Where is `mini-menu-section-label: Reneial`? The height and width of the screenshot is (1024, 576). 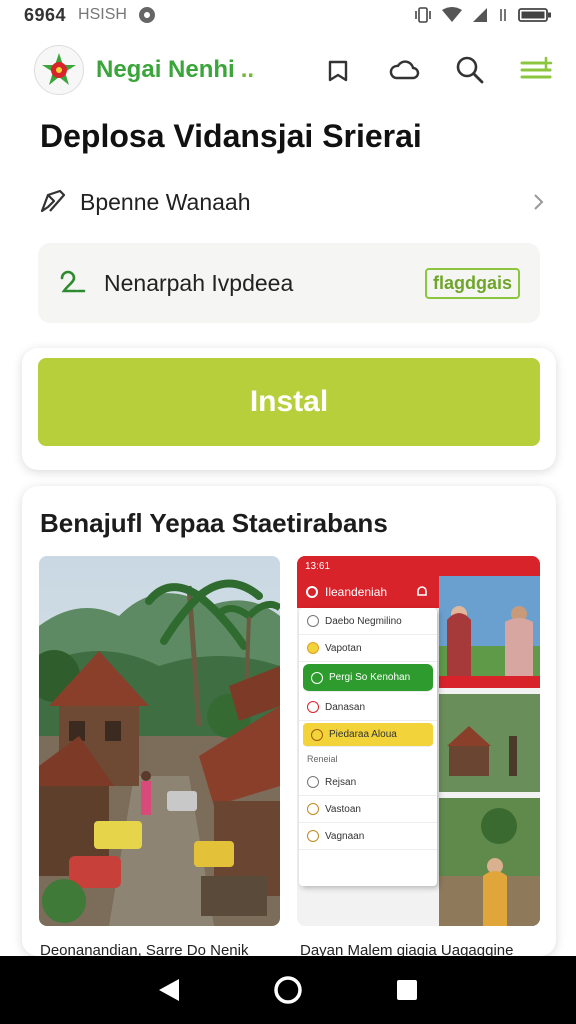 mini-menu-section-label: Reneial is located at coordinates (322, 759).